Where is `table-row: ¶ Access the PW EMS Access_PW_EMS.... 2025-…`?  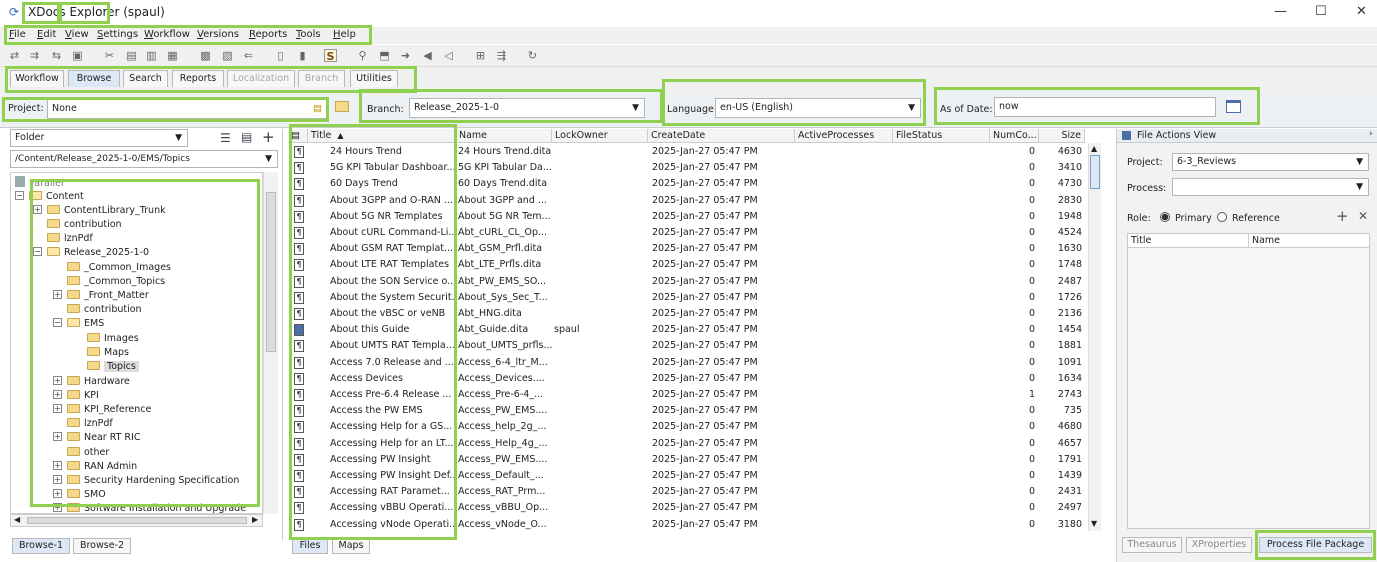
table-row: ¶ Access the PW EMS Access_PW_EMS.... 2025-… is located at coordinates (686, 411).